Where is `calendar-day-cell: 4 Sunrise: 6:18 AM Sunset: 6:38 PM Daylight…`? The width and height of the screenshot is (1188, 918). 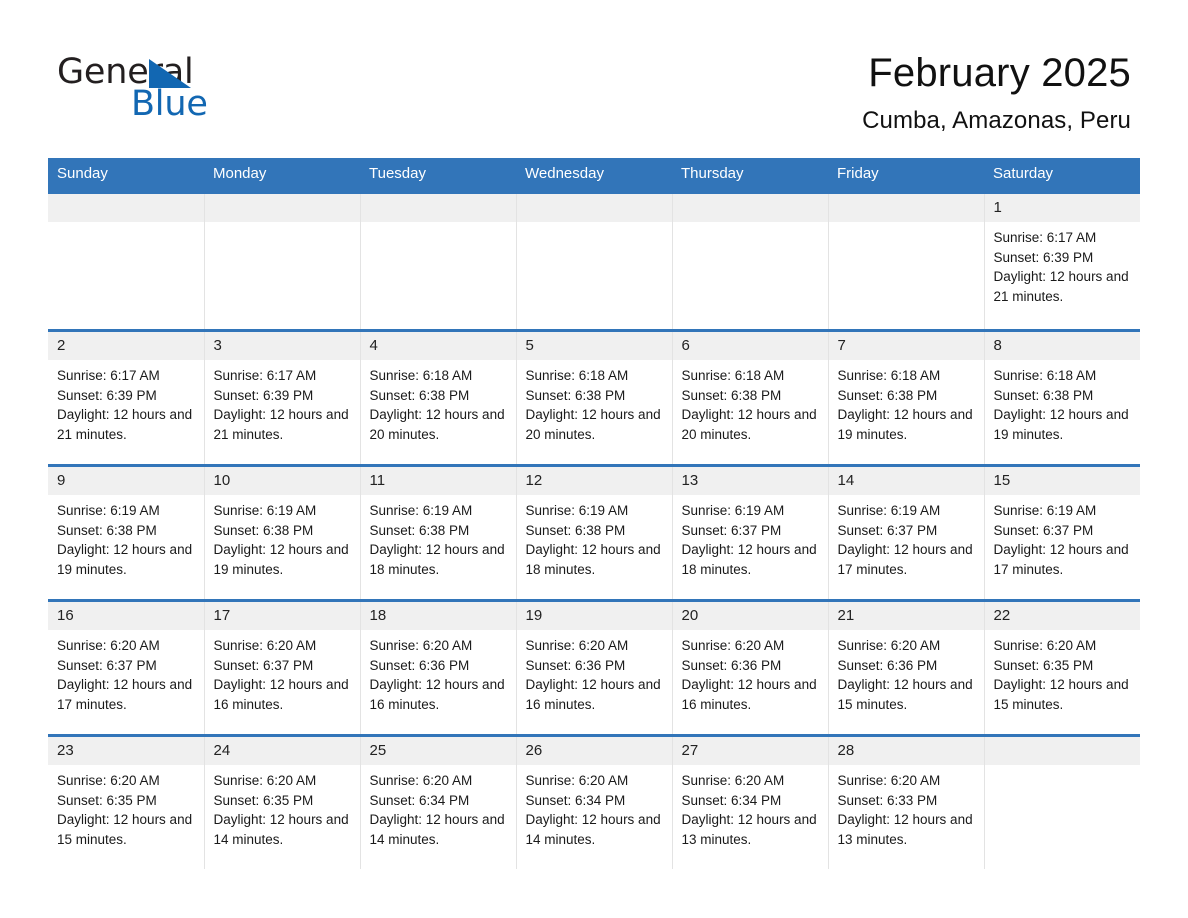 calendar-day-cell: 4 Sunrise: 6:18 AM Sunset: 6:38 PM Daylight… is located at coordinates (438, 397).